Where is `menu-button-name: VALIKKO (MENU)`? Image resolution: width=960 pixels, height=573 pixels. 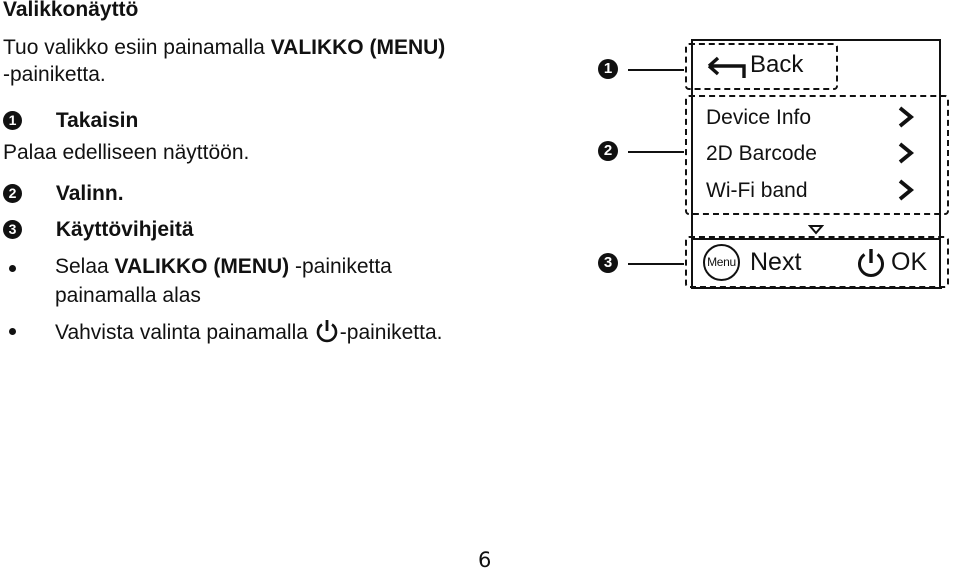
menu-button-name: VALIKKO (MENU) is located at coordinates (358, 47).